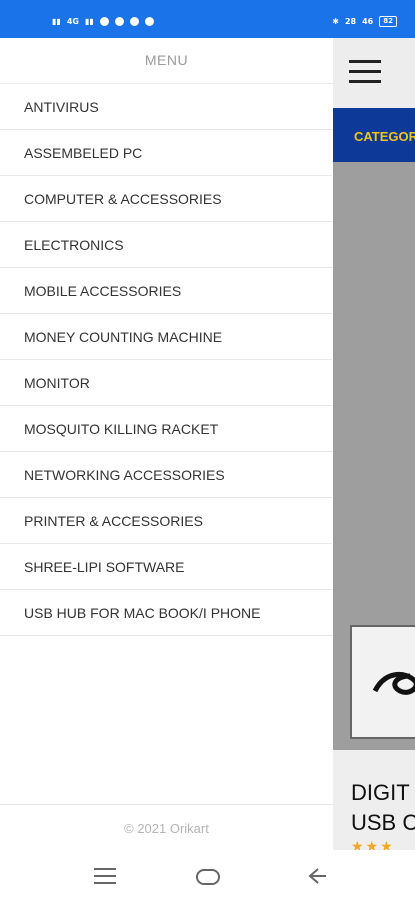  What do you see at coordinates (393, 683) in the screenshot?
I see `cable-icon` at bounding box center [393, 683].